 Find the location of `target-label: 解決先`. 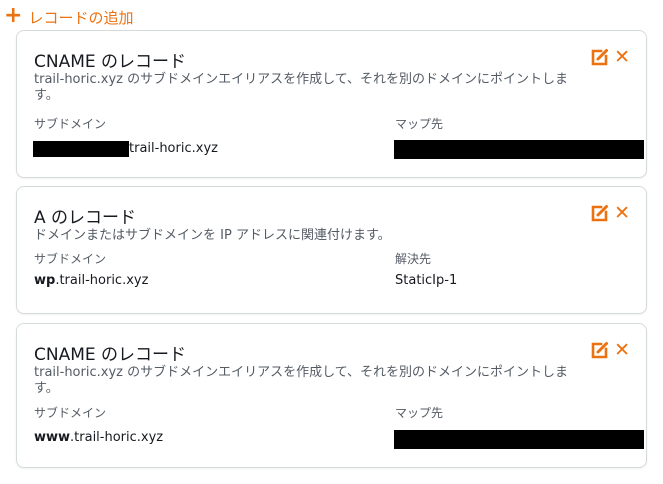

target-label: 解決先 is located at coordinates (413, 259).